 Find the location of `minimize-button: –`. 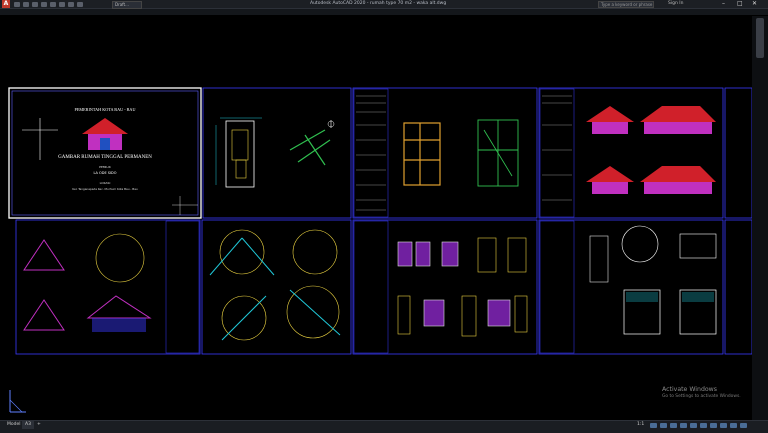

minimize-button: – is located at coordinates (723, 4).